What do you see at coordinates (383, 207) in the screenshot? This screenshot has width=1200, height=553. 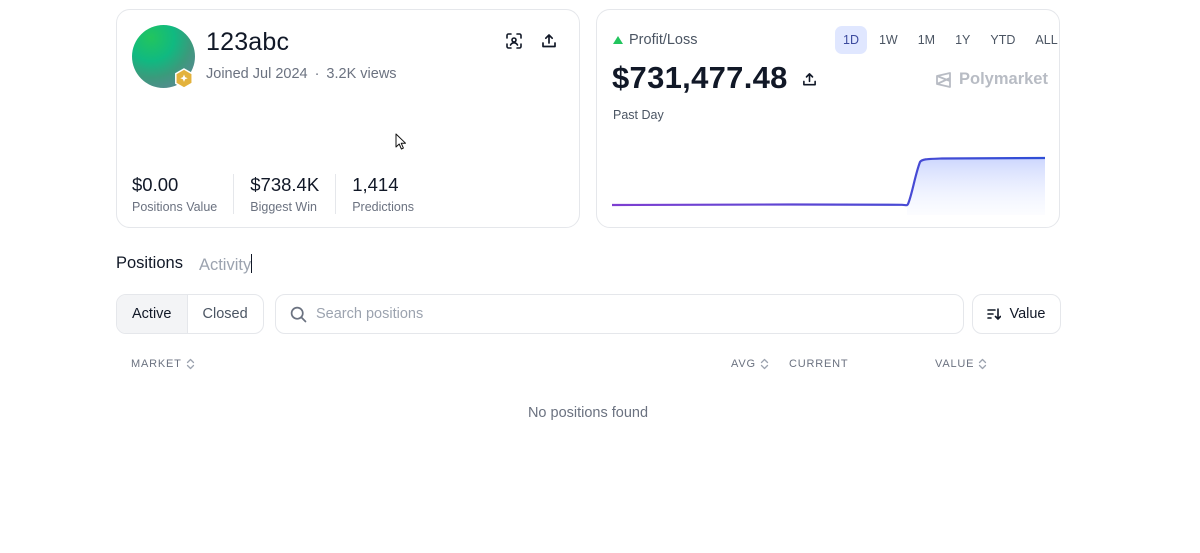 I see `stat-label: Predictions` at bounding box center [383, 207].